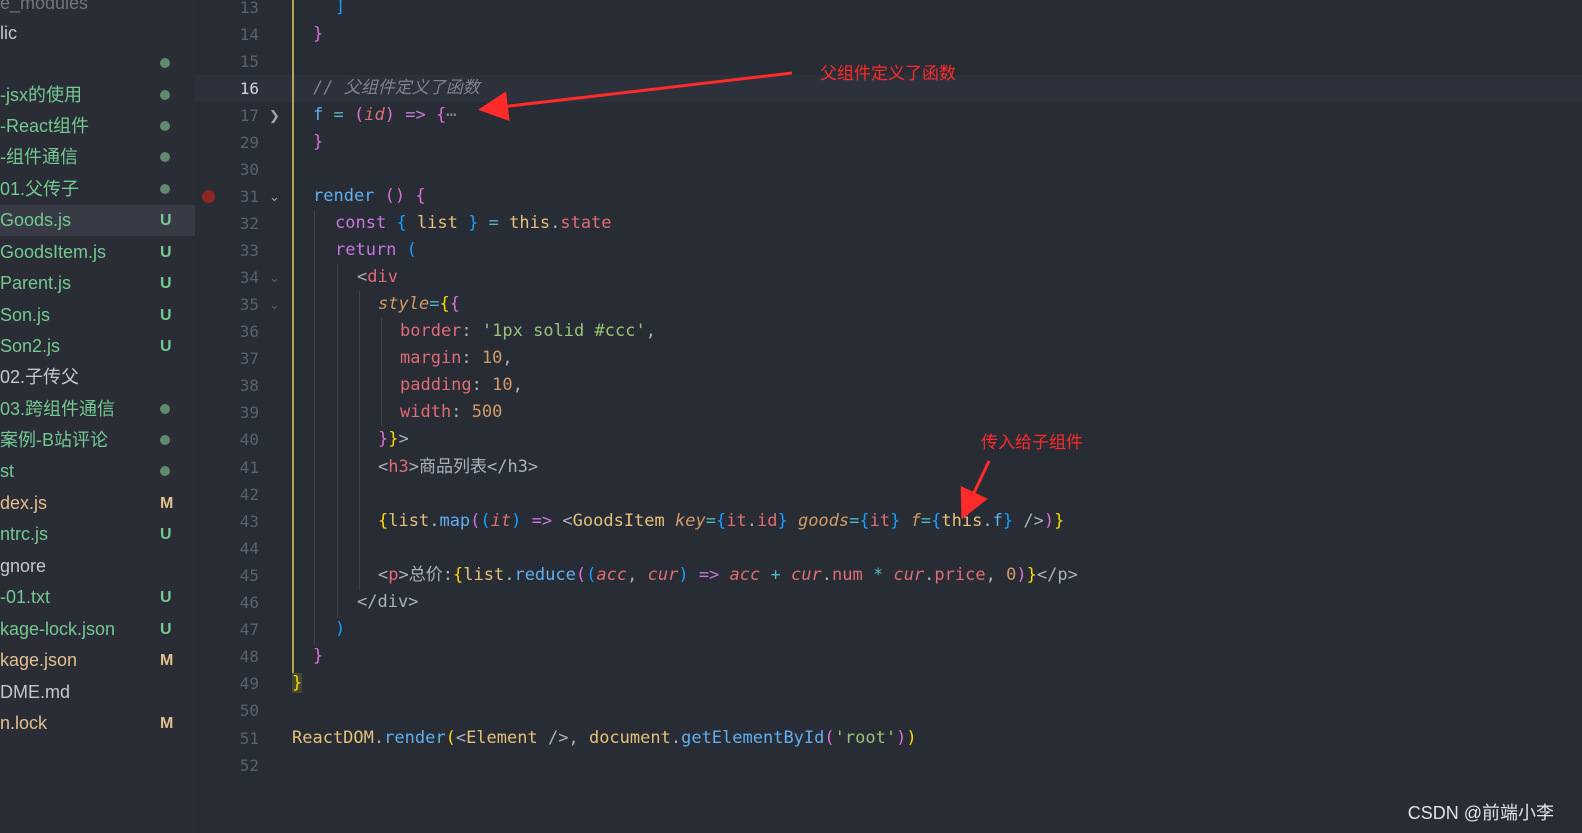  I want to click on line-number: 33, so click(249, 250).